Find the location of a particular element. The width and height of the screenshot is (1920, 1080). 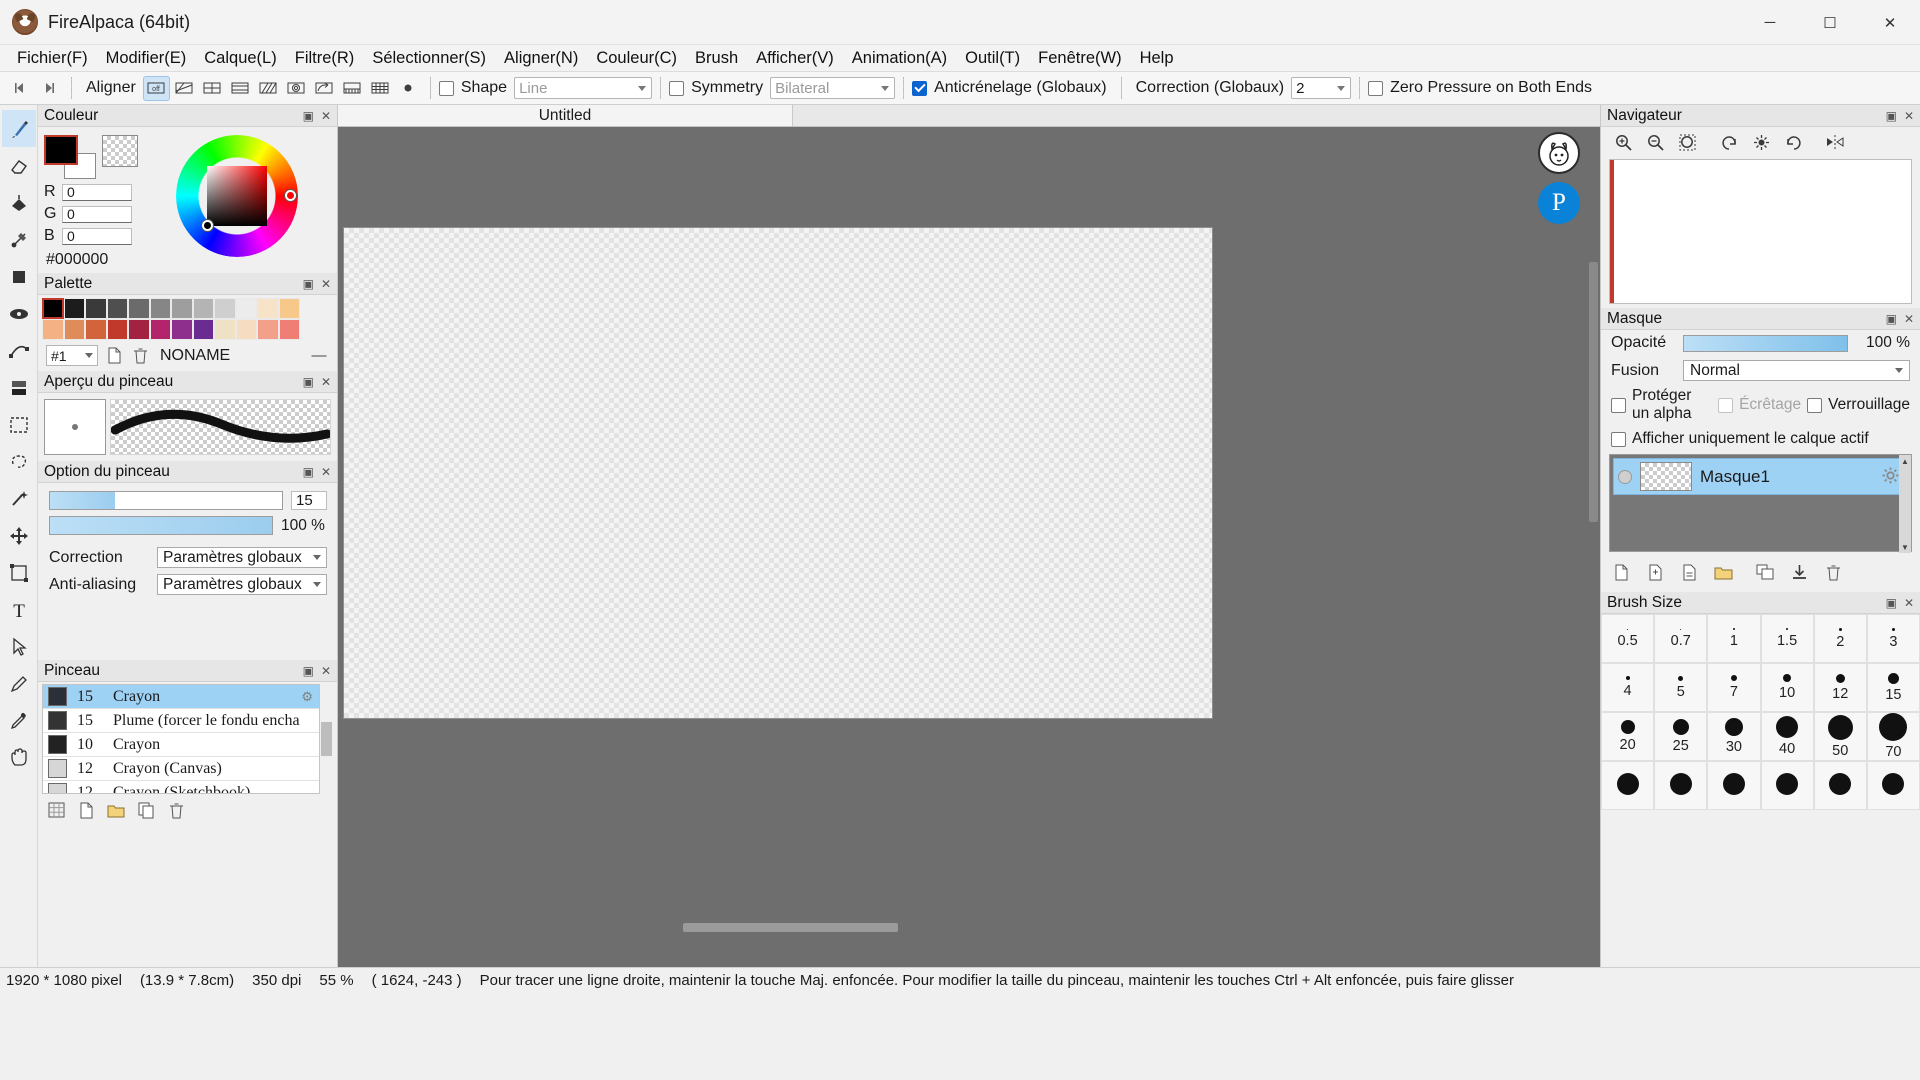

brush-opacity-slider is located at coordinates (161, 525).